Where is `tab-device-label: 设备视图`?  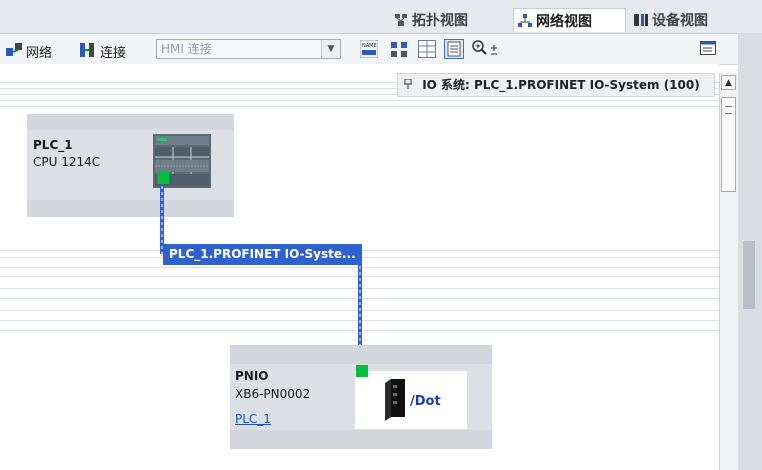 tab-device-label: 设备视图 is located at coordinates (680, 21).